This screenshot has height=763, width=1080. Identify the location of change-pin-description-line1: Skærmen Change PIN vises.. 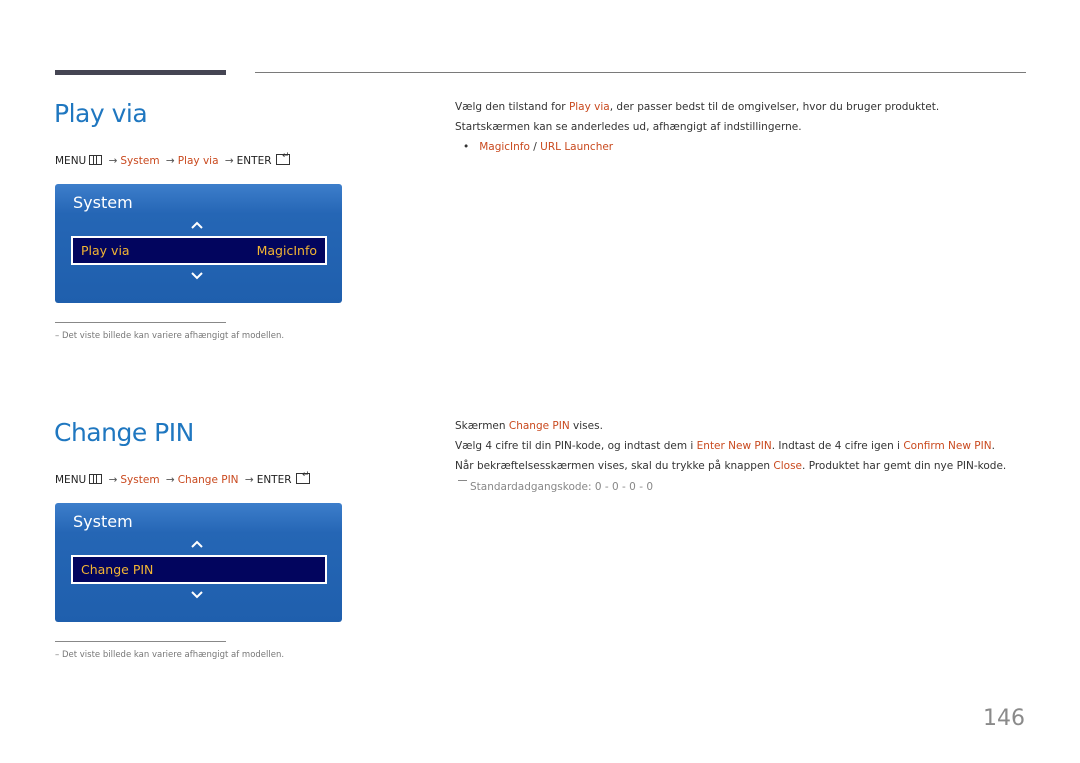
(529, 426).